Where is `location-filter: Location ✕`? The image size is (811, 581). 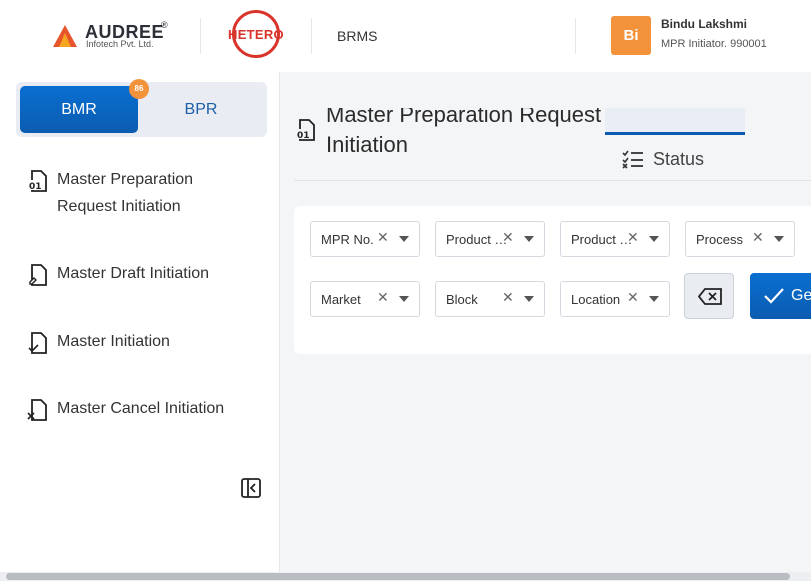
location-filter: Location ✕ is located at coordinates (615, 299).